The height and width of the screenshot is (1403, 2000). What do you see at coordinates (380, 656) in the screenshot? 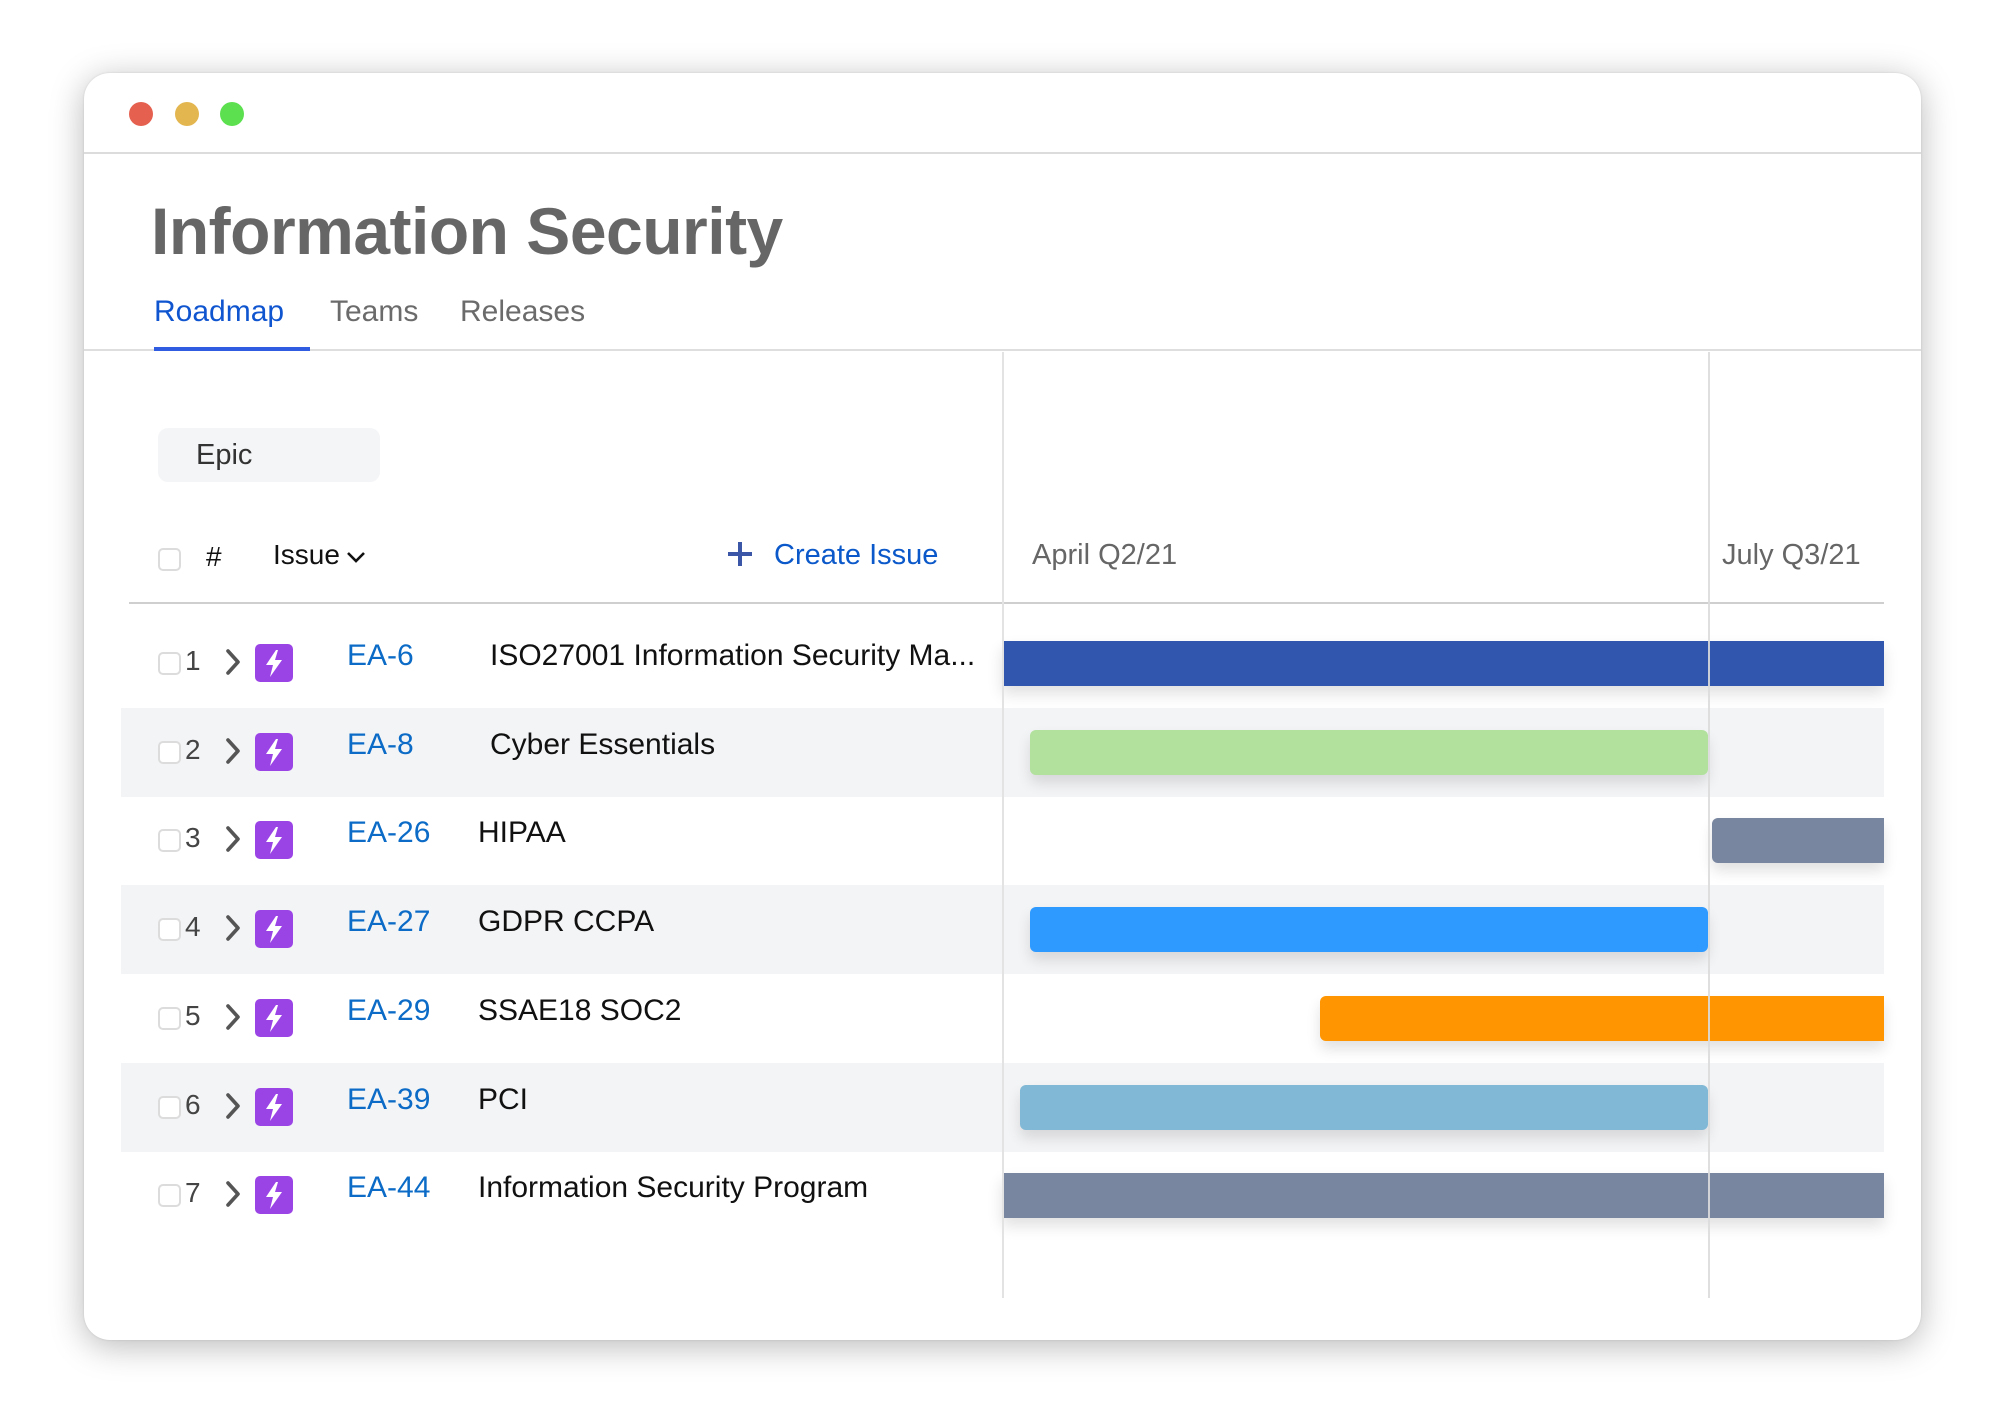
I see `issue-key-link: EA-6` at bounding box center [380, 656].